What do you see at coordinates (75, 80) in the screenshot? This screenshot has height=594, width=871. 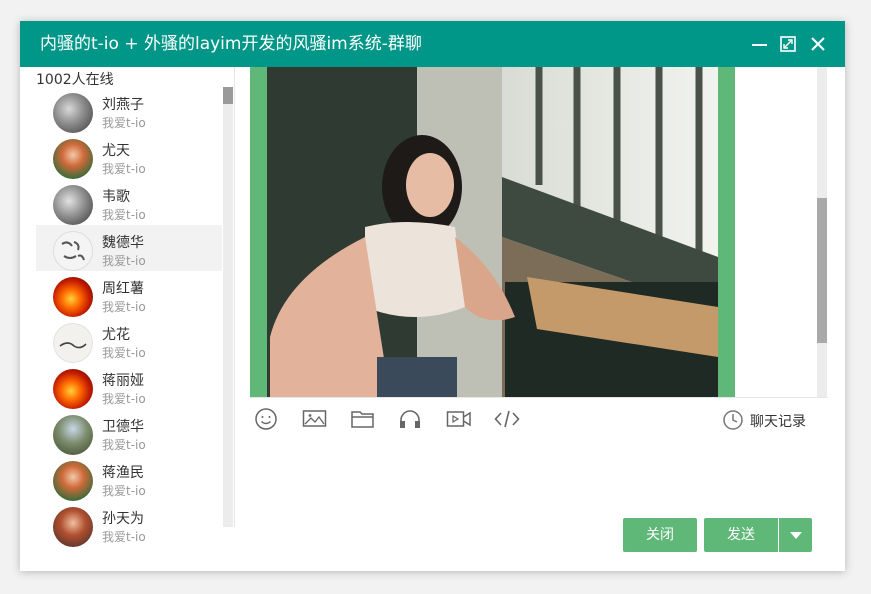 I see `online-count: 1002人在线` at bounding box center [75, 80].